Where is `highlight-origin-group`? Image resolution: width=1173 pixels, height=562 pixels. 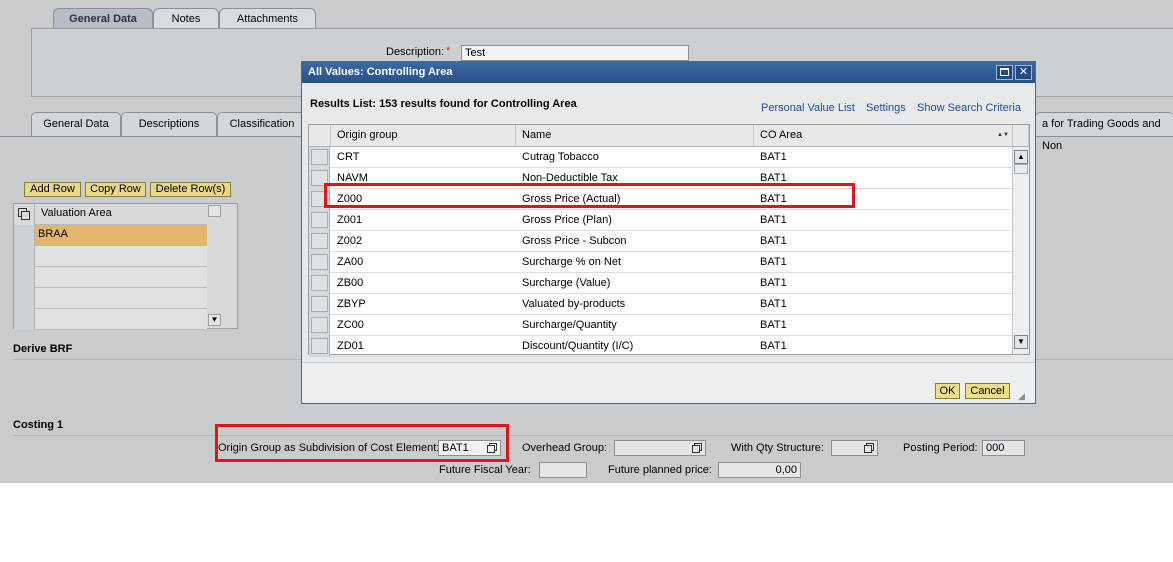 highlight-origin-group is located at coordinates (362, 443).